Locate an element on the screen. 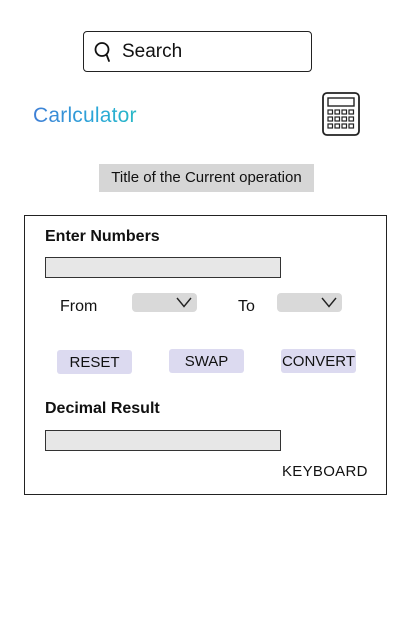 The height and width of the screenshot is (636, 412). decimal-result-label: Decimal Result is located at coordinates (102, 408).